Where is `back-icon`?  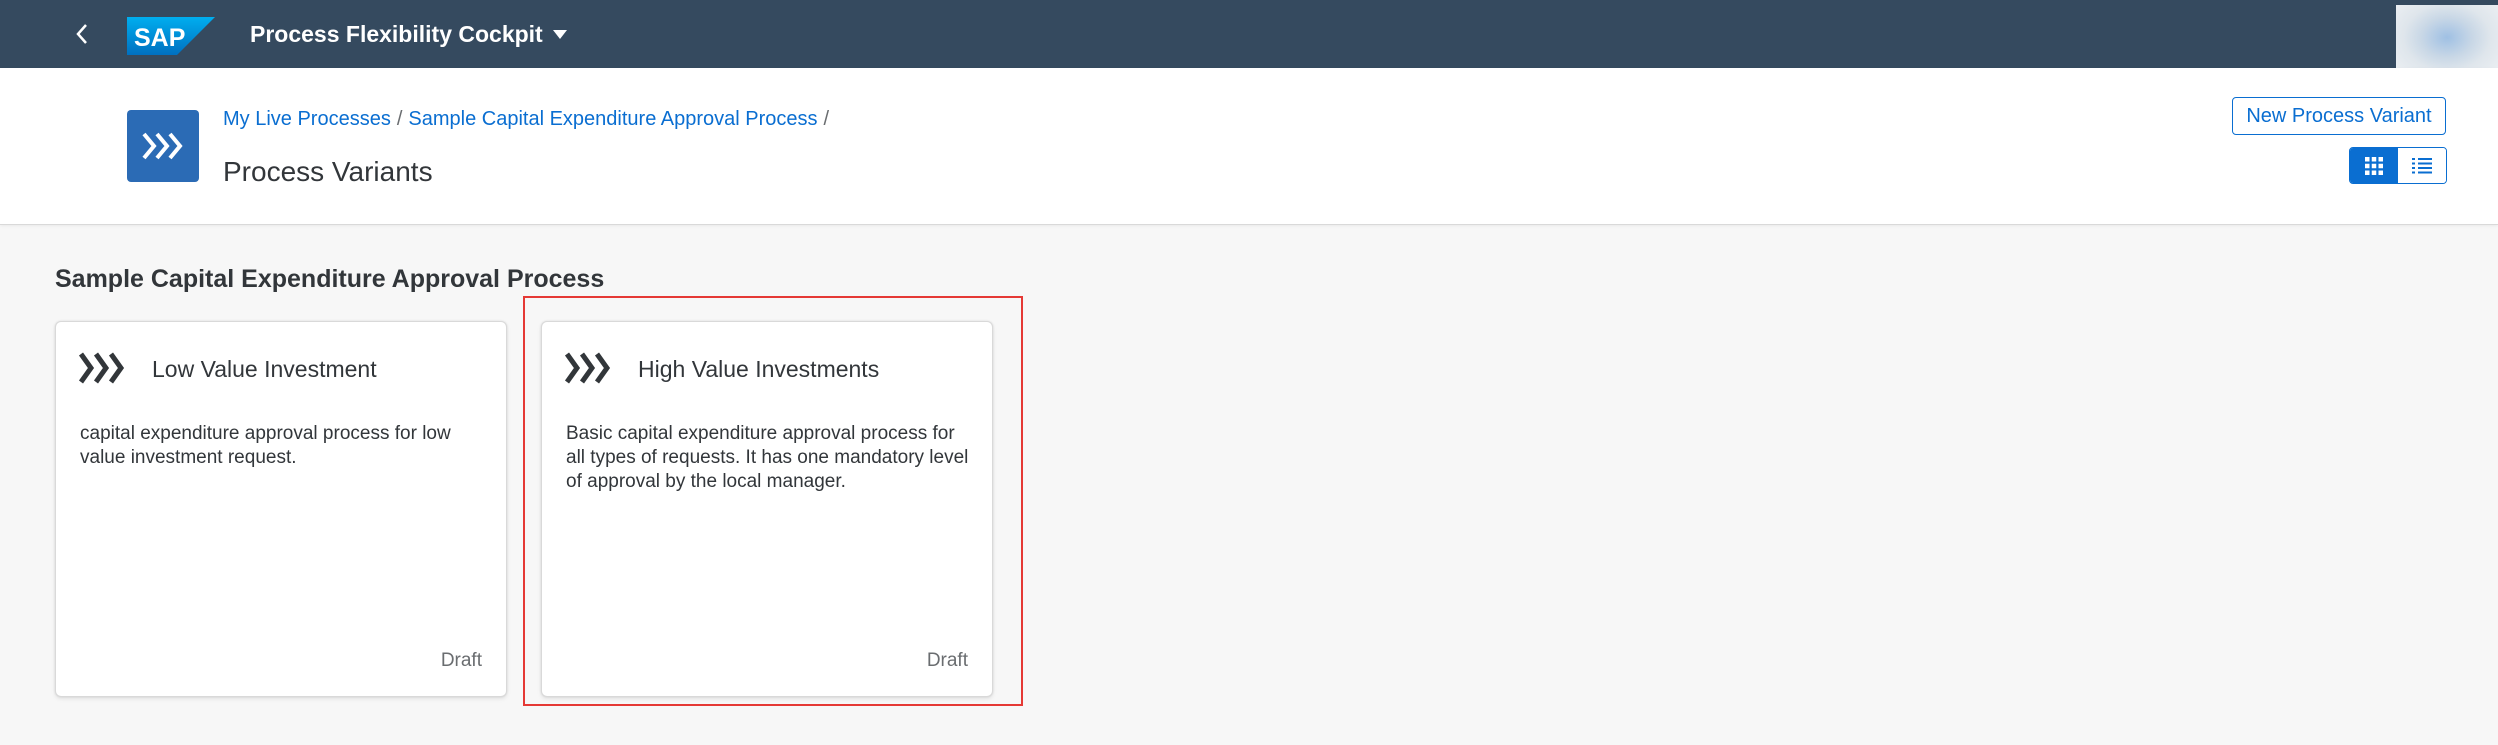 back-icon is located at coordinates (81, 34).